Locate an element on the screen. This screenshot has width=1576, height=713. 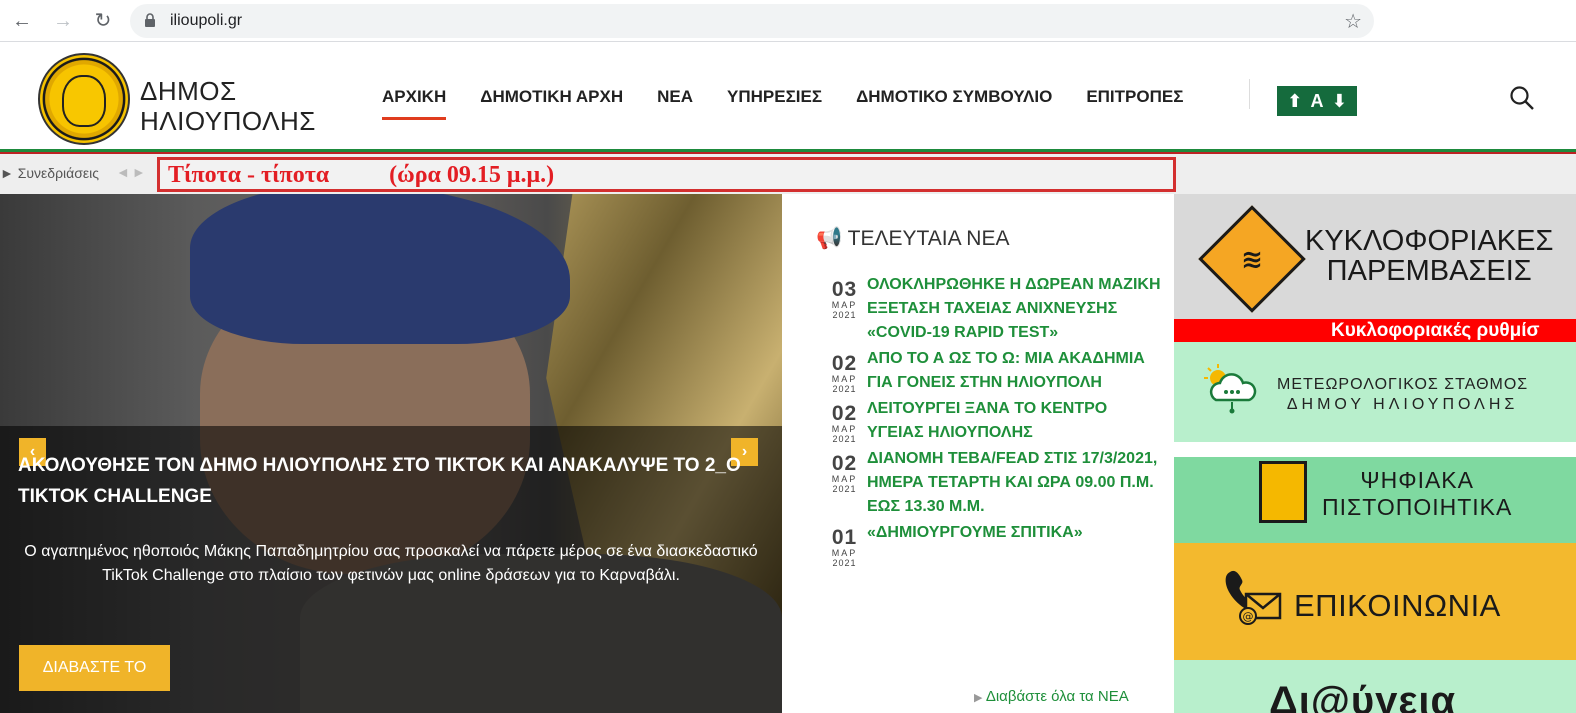
contact-text: ΕΠΙΚΟΙΝΩΝΙΑ is located at coordinates (1397, 605).